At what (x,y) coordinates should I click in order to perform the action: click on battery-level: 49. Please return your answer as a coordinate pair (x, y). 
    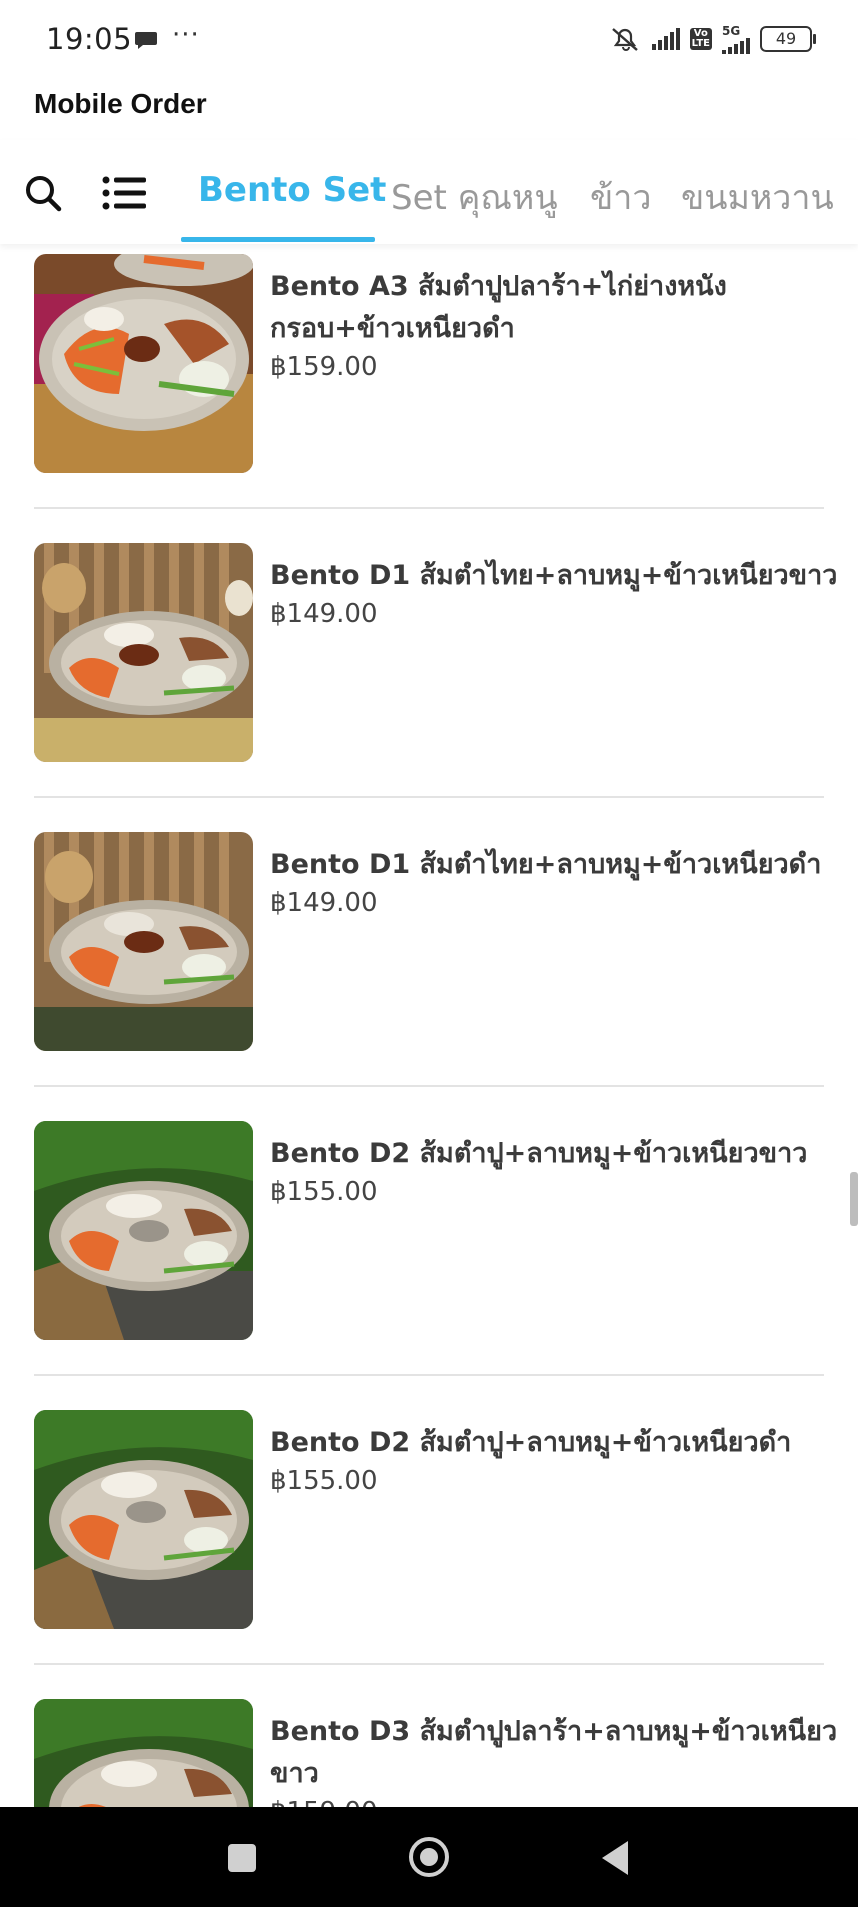
    Looking at the image, I should click on (786, 38).